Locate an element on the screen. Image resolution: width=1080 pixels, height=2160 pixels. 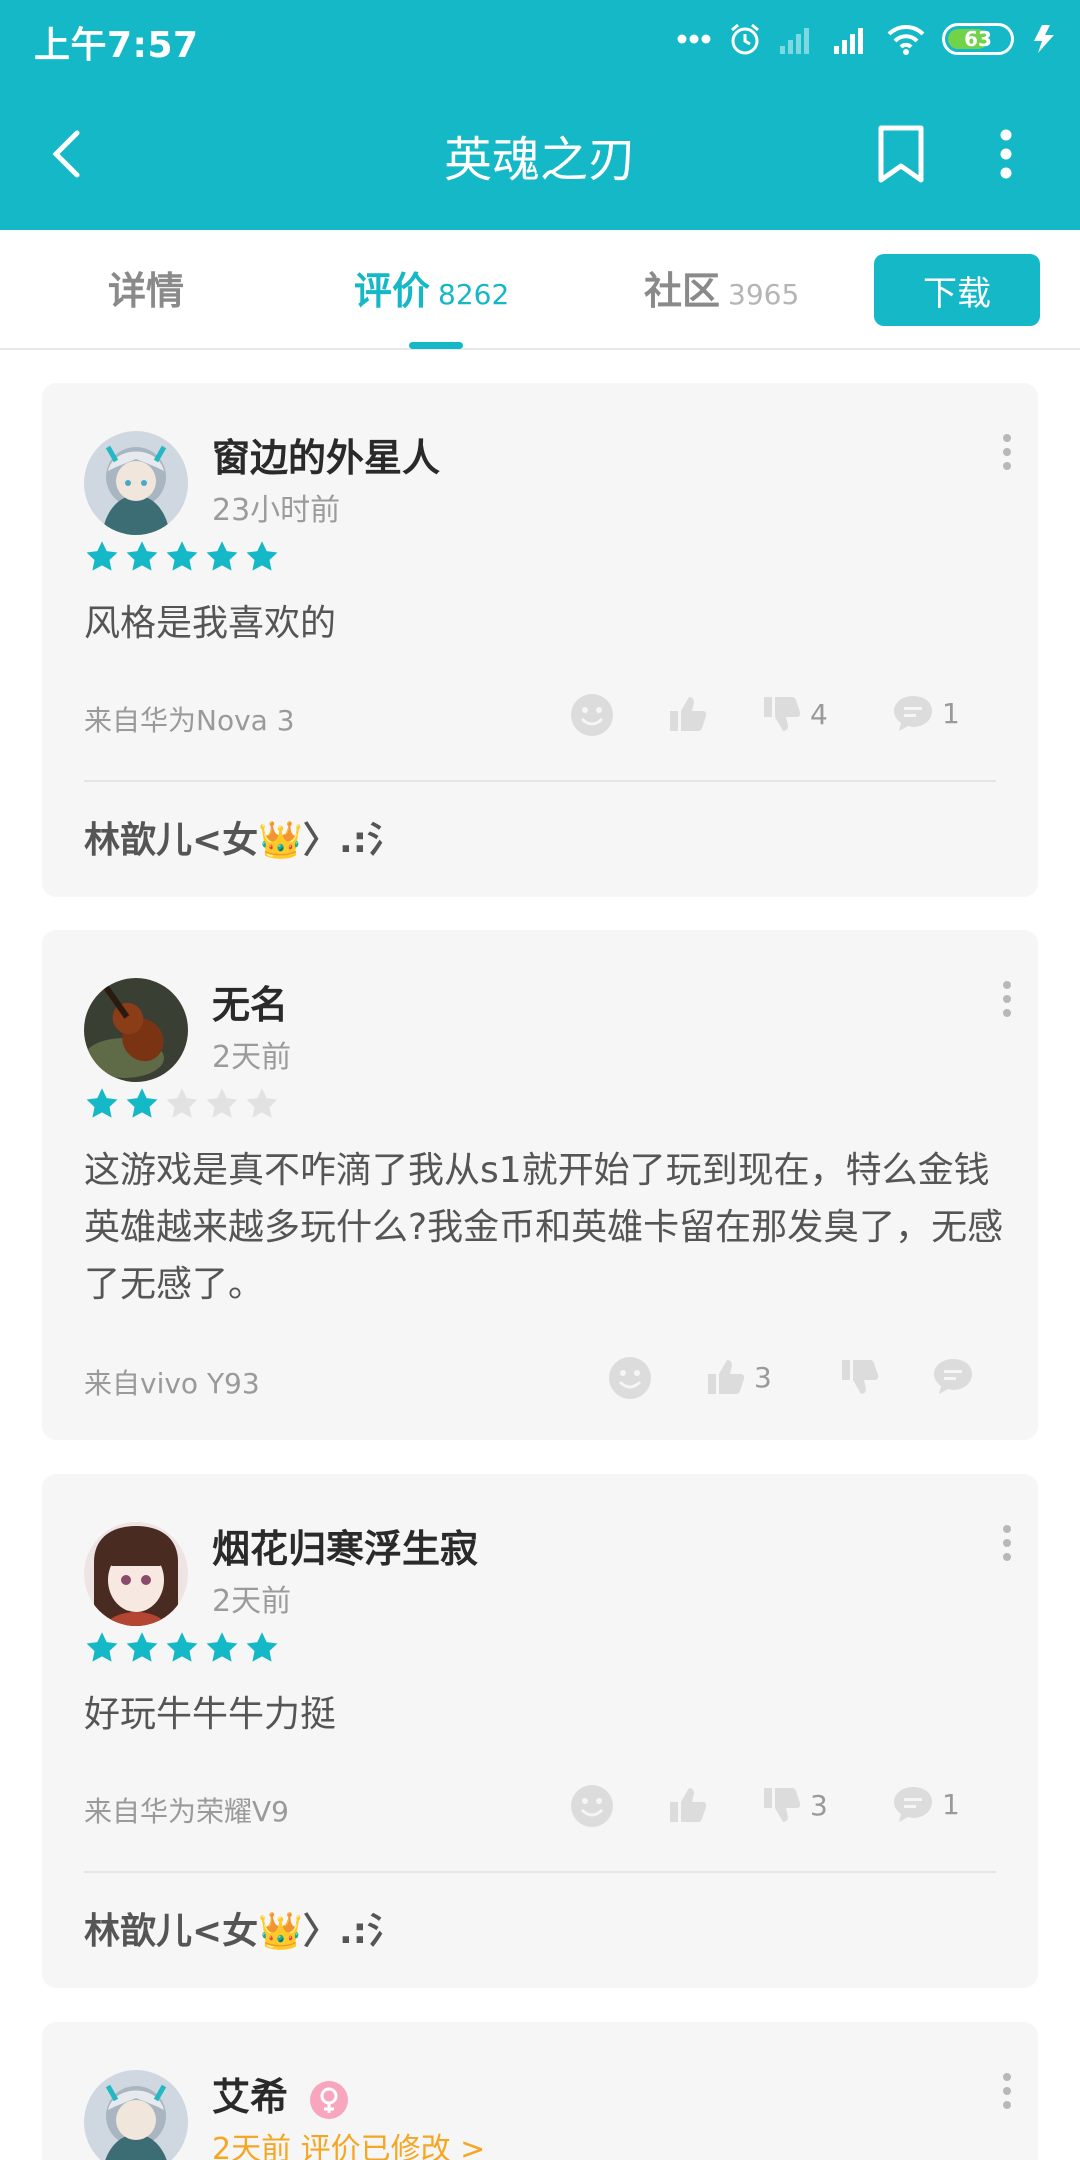
bookmark-button is located at coordinates (901, 154).